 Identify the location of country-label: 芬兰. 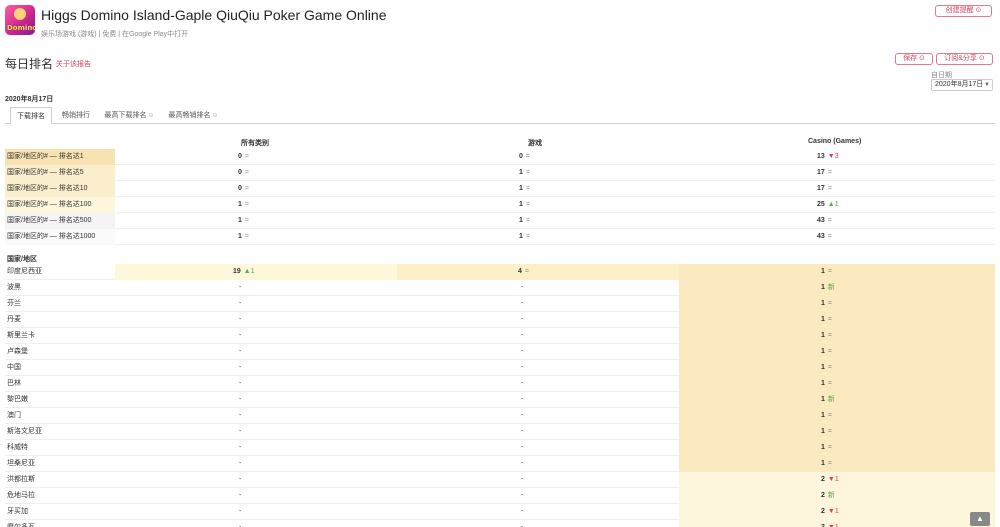
(60, 304).